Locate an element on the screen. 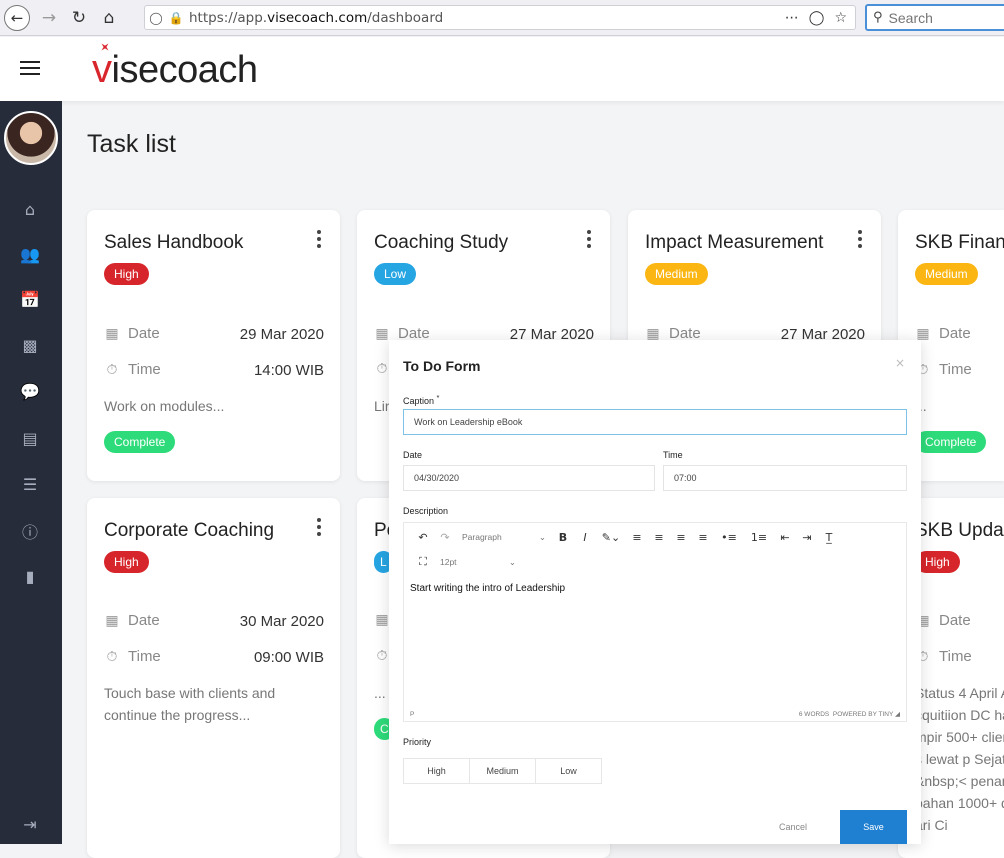 The height and width of the screenshot is (858, 1004). element-path: P is located at coordinates (412, 714).